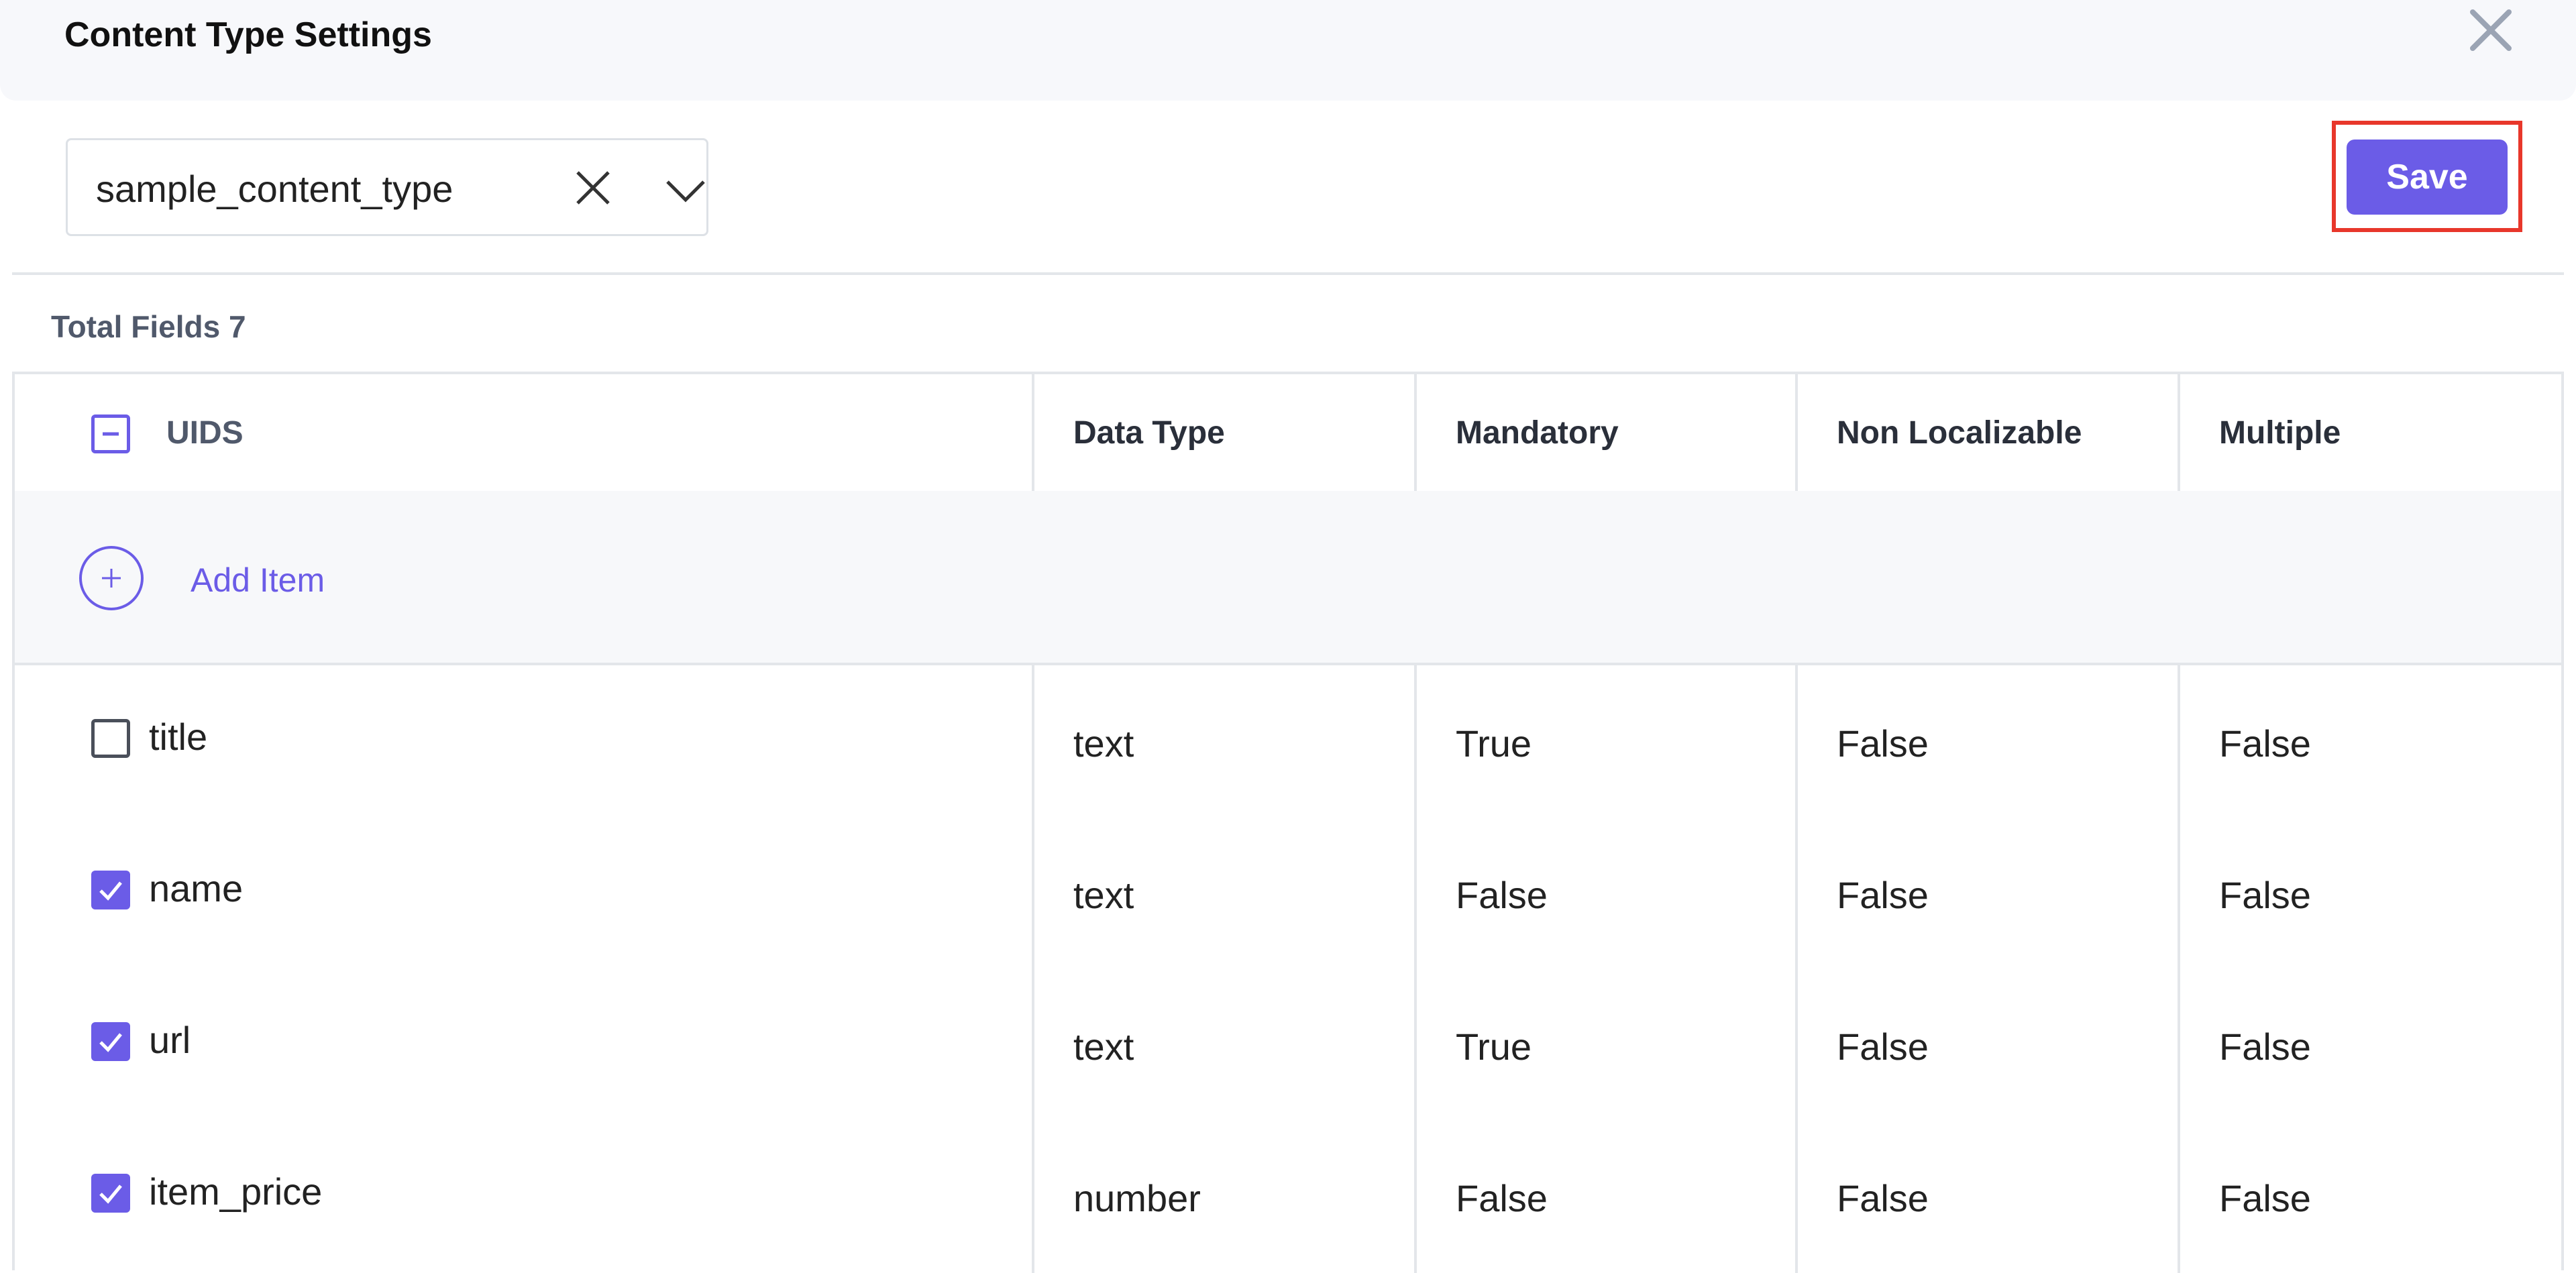 This screenshot has width=2576, height=1273. I want to click on chevron-down-icon, so click(685, 192).